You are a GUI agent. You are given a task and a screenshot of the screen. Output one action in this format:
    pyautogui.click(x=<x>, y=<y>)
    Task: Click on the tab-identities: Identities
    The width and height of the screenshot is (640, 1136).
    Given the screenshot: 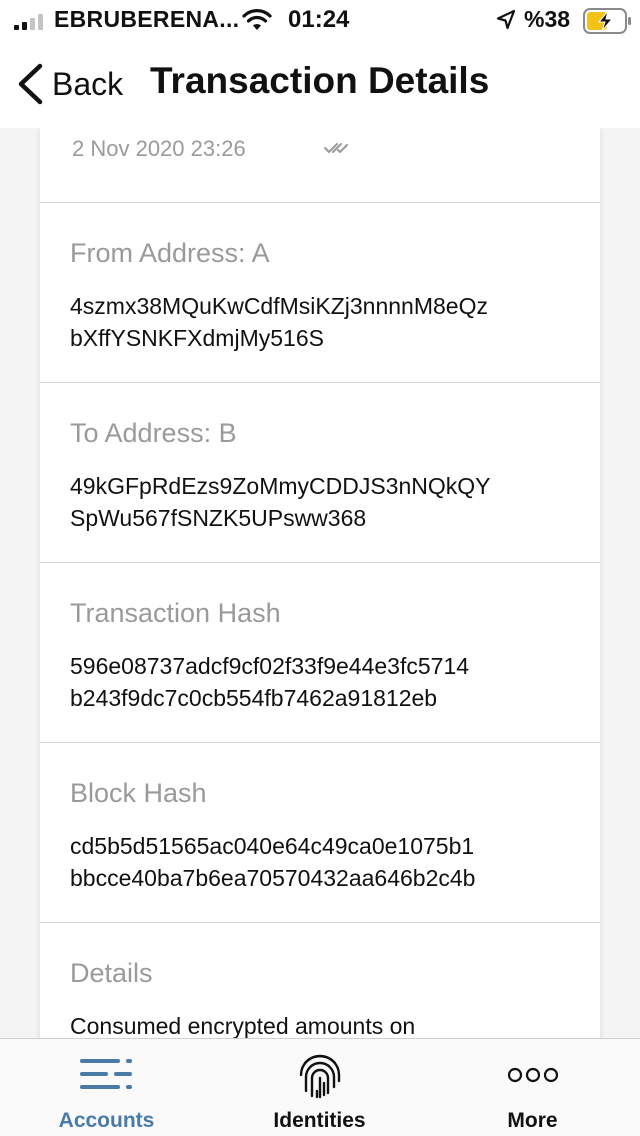 What is the action you would take?
    pyautogui.click(x=319, y=1087)
    